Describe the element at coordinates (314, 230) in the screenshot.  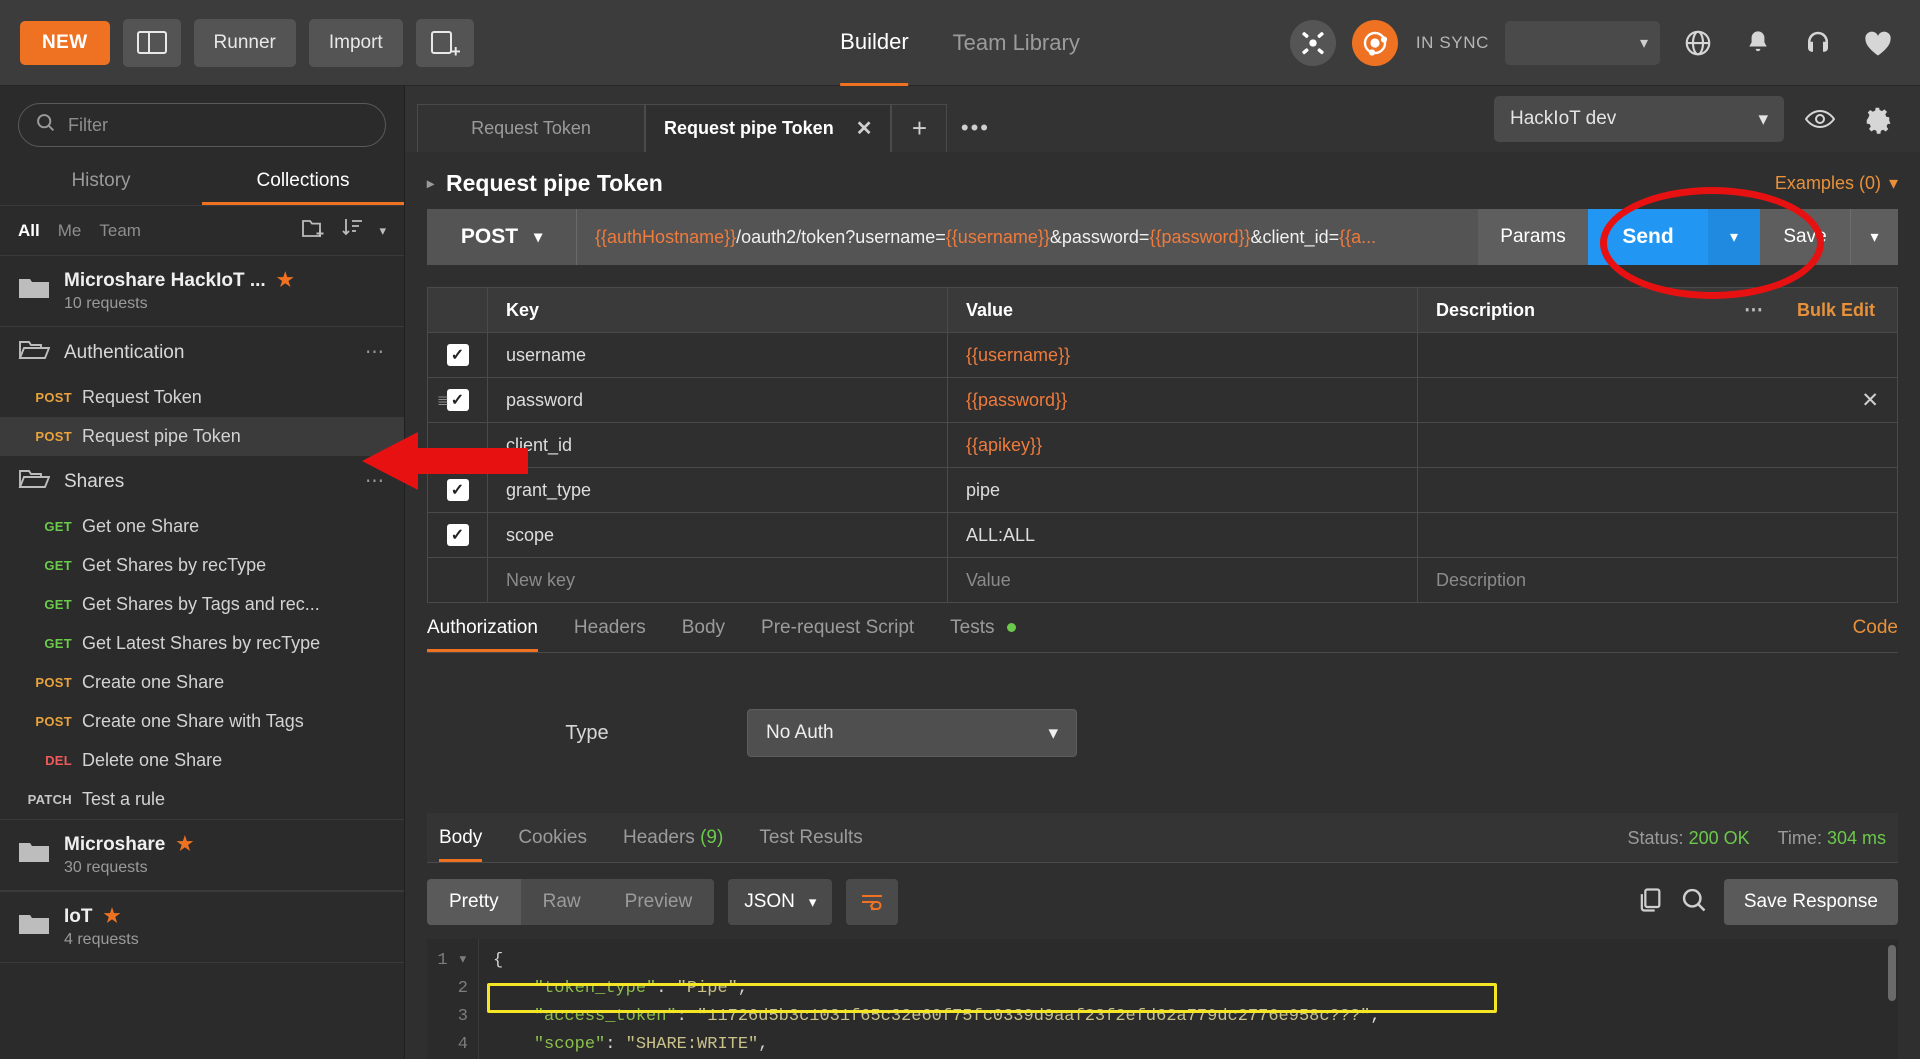
I see `new-folder-icon` at that location.